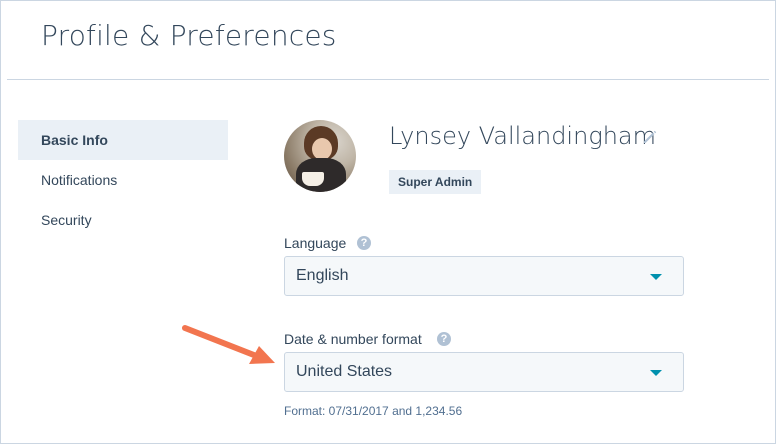  What do you see at coordinates (484, 372) in the screenshot?
I see `date-format-select: United States` at bounding box center [484, 372].